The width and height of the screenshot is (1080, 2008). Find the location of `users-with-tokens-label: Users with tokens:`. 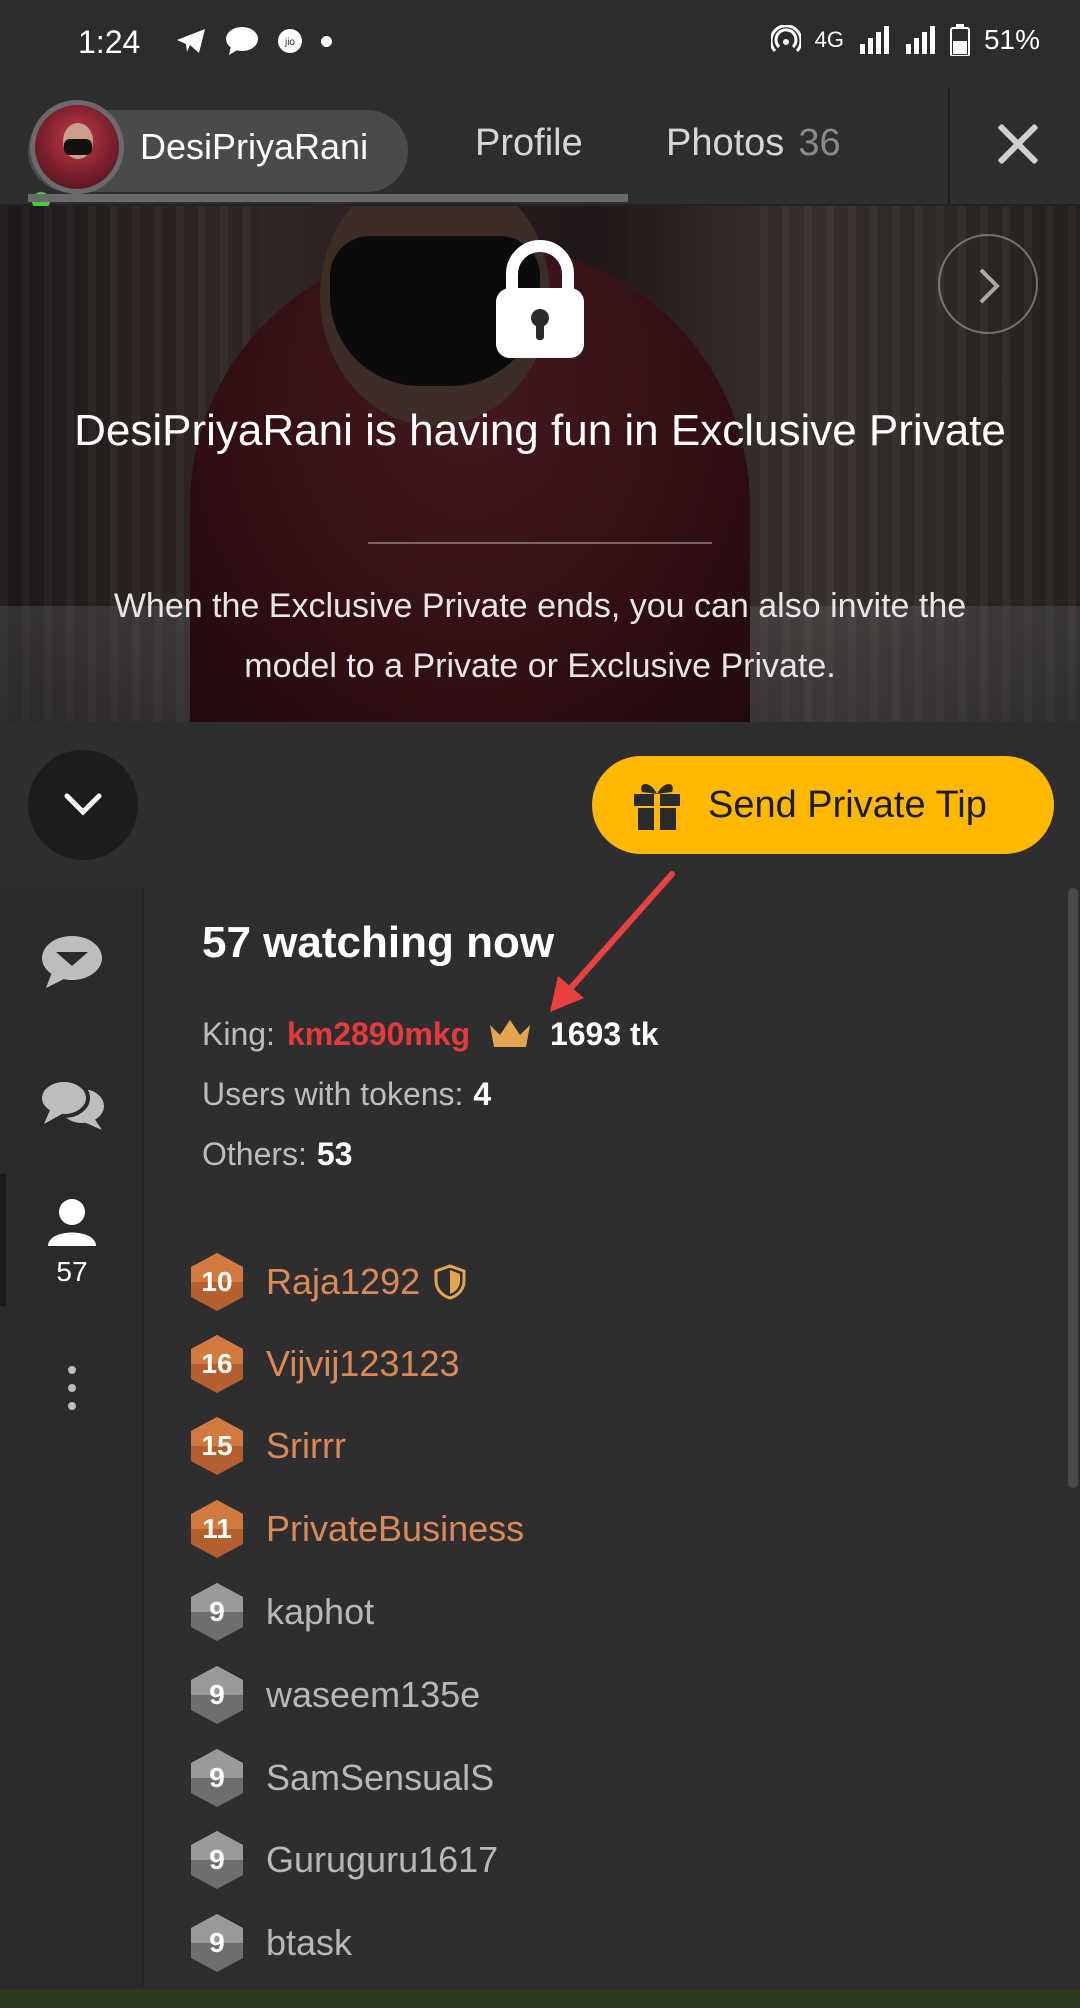

users-with-tokens-label: Users with tokens: is located at coordinates (333, 1094).